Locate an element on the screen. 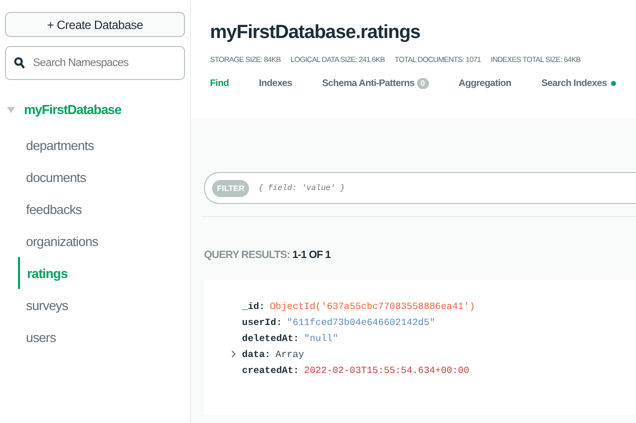 This screenshot has height=423, width=636. collection-item: organizations is located at coordinates (95, 241).